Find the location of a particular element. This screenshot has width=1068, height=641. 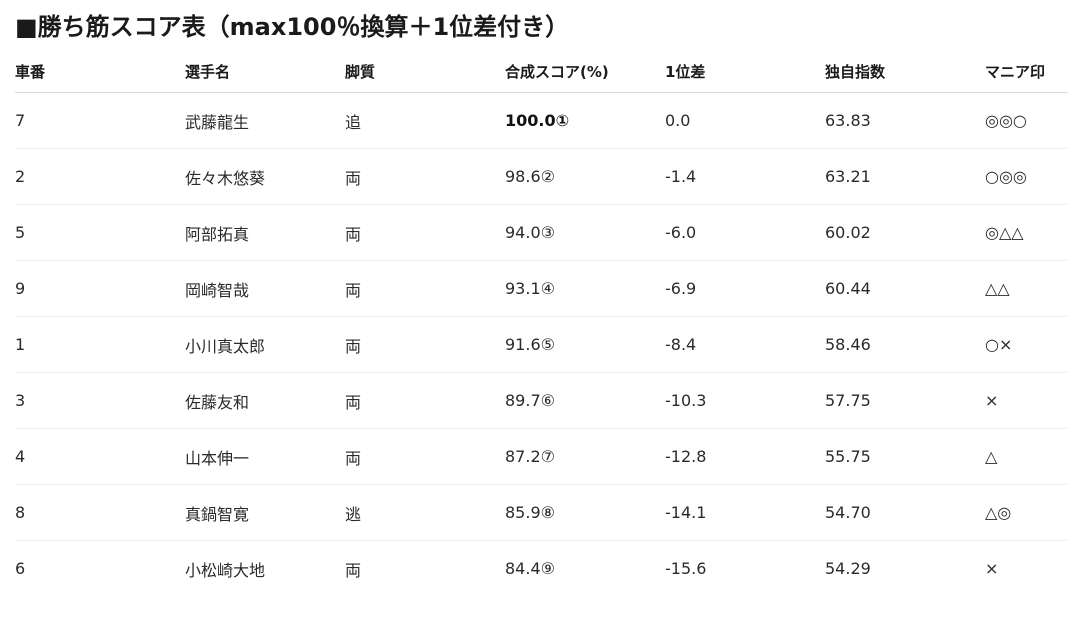

cell-gap-to-first: -12.8 is located at coordinates (745, 456).